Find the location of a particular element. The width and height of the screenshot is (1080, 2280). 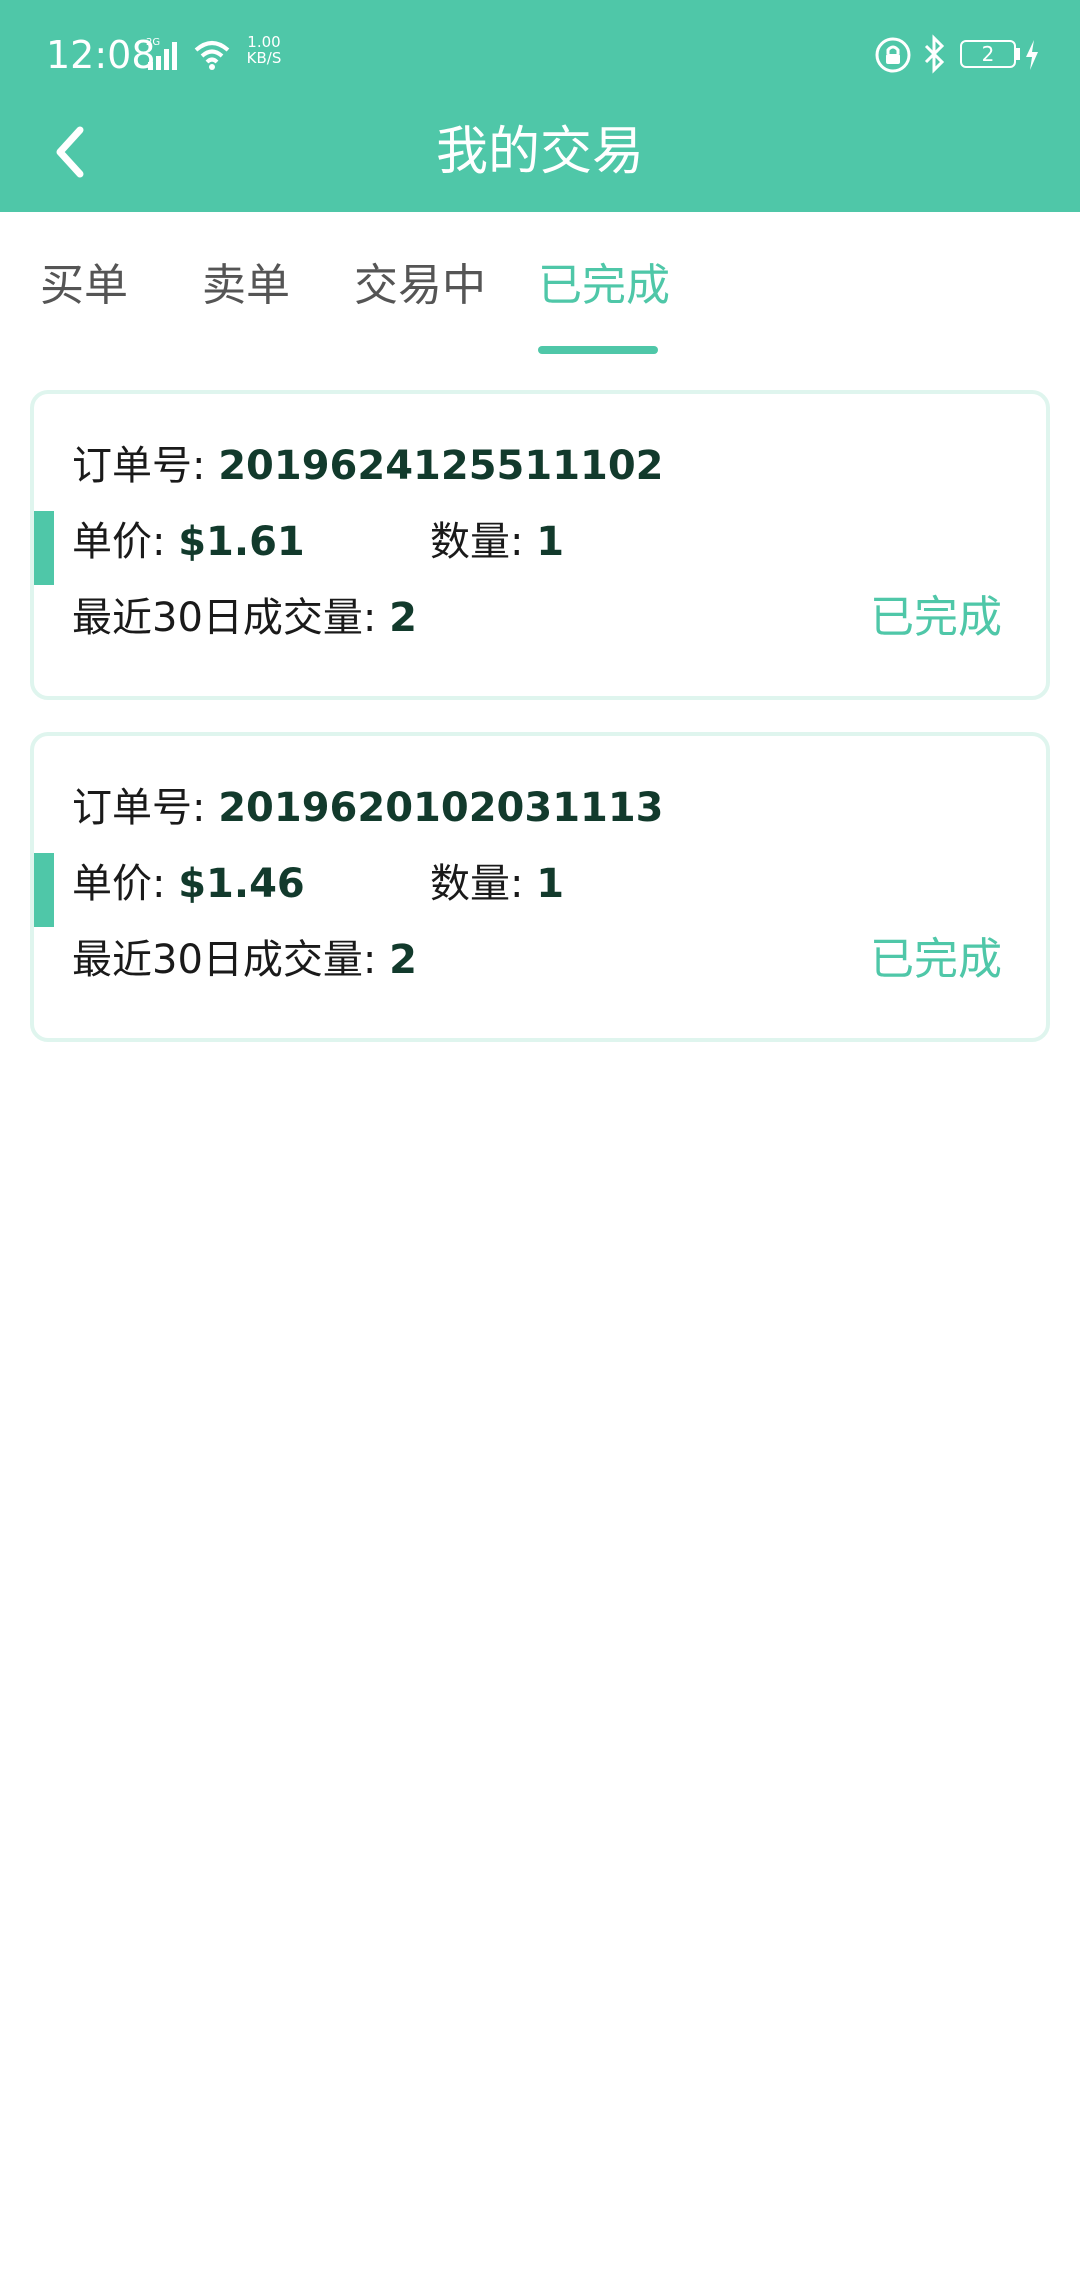

tab-bar: 买单 卖单 交易中 已完成 is located at coordinates (540, 283).